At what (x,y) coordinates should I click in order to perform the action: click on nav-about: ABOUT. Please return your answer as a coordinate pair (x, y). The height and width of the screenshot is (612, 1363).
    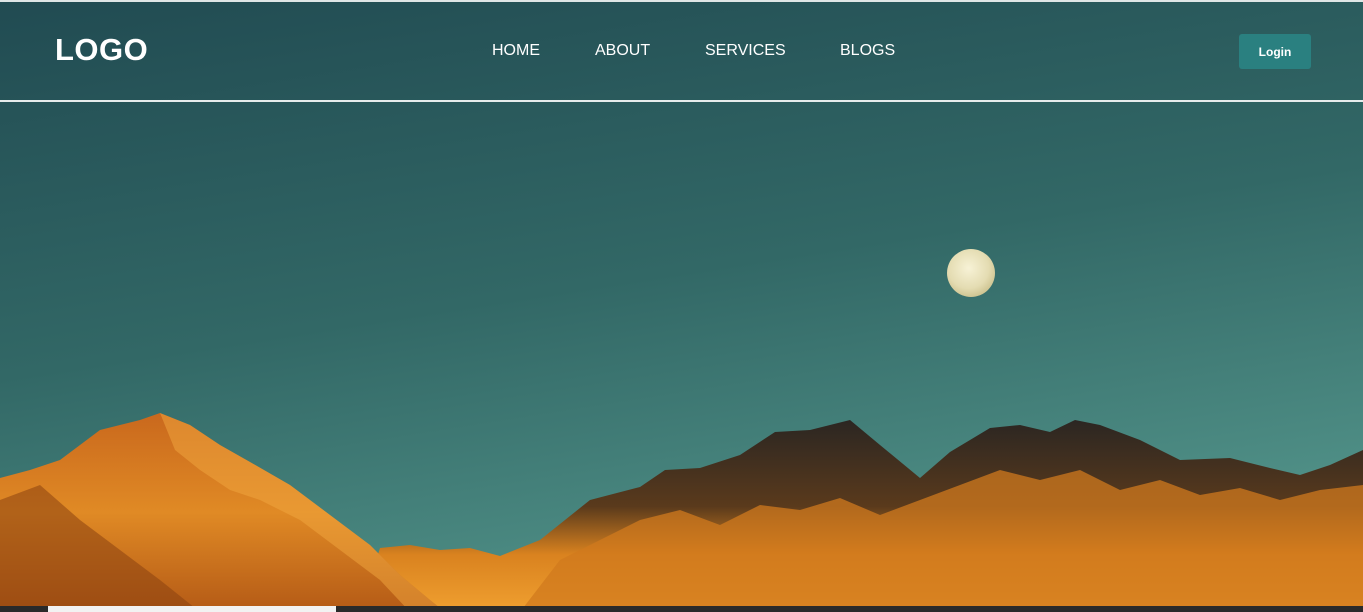
    Looking at the image, I should click on (622, 51).